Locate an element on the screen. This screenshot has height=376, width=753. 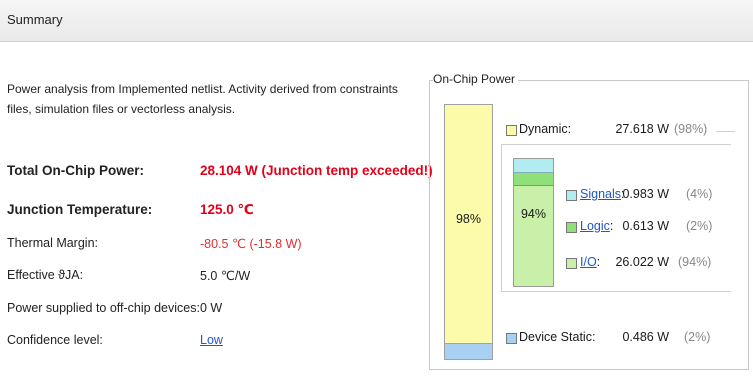
io-link: I/O is located at coordinates (588, 262).